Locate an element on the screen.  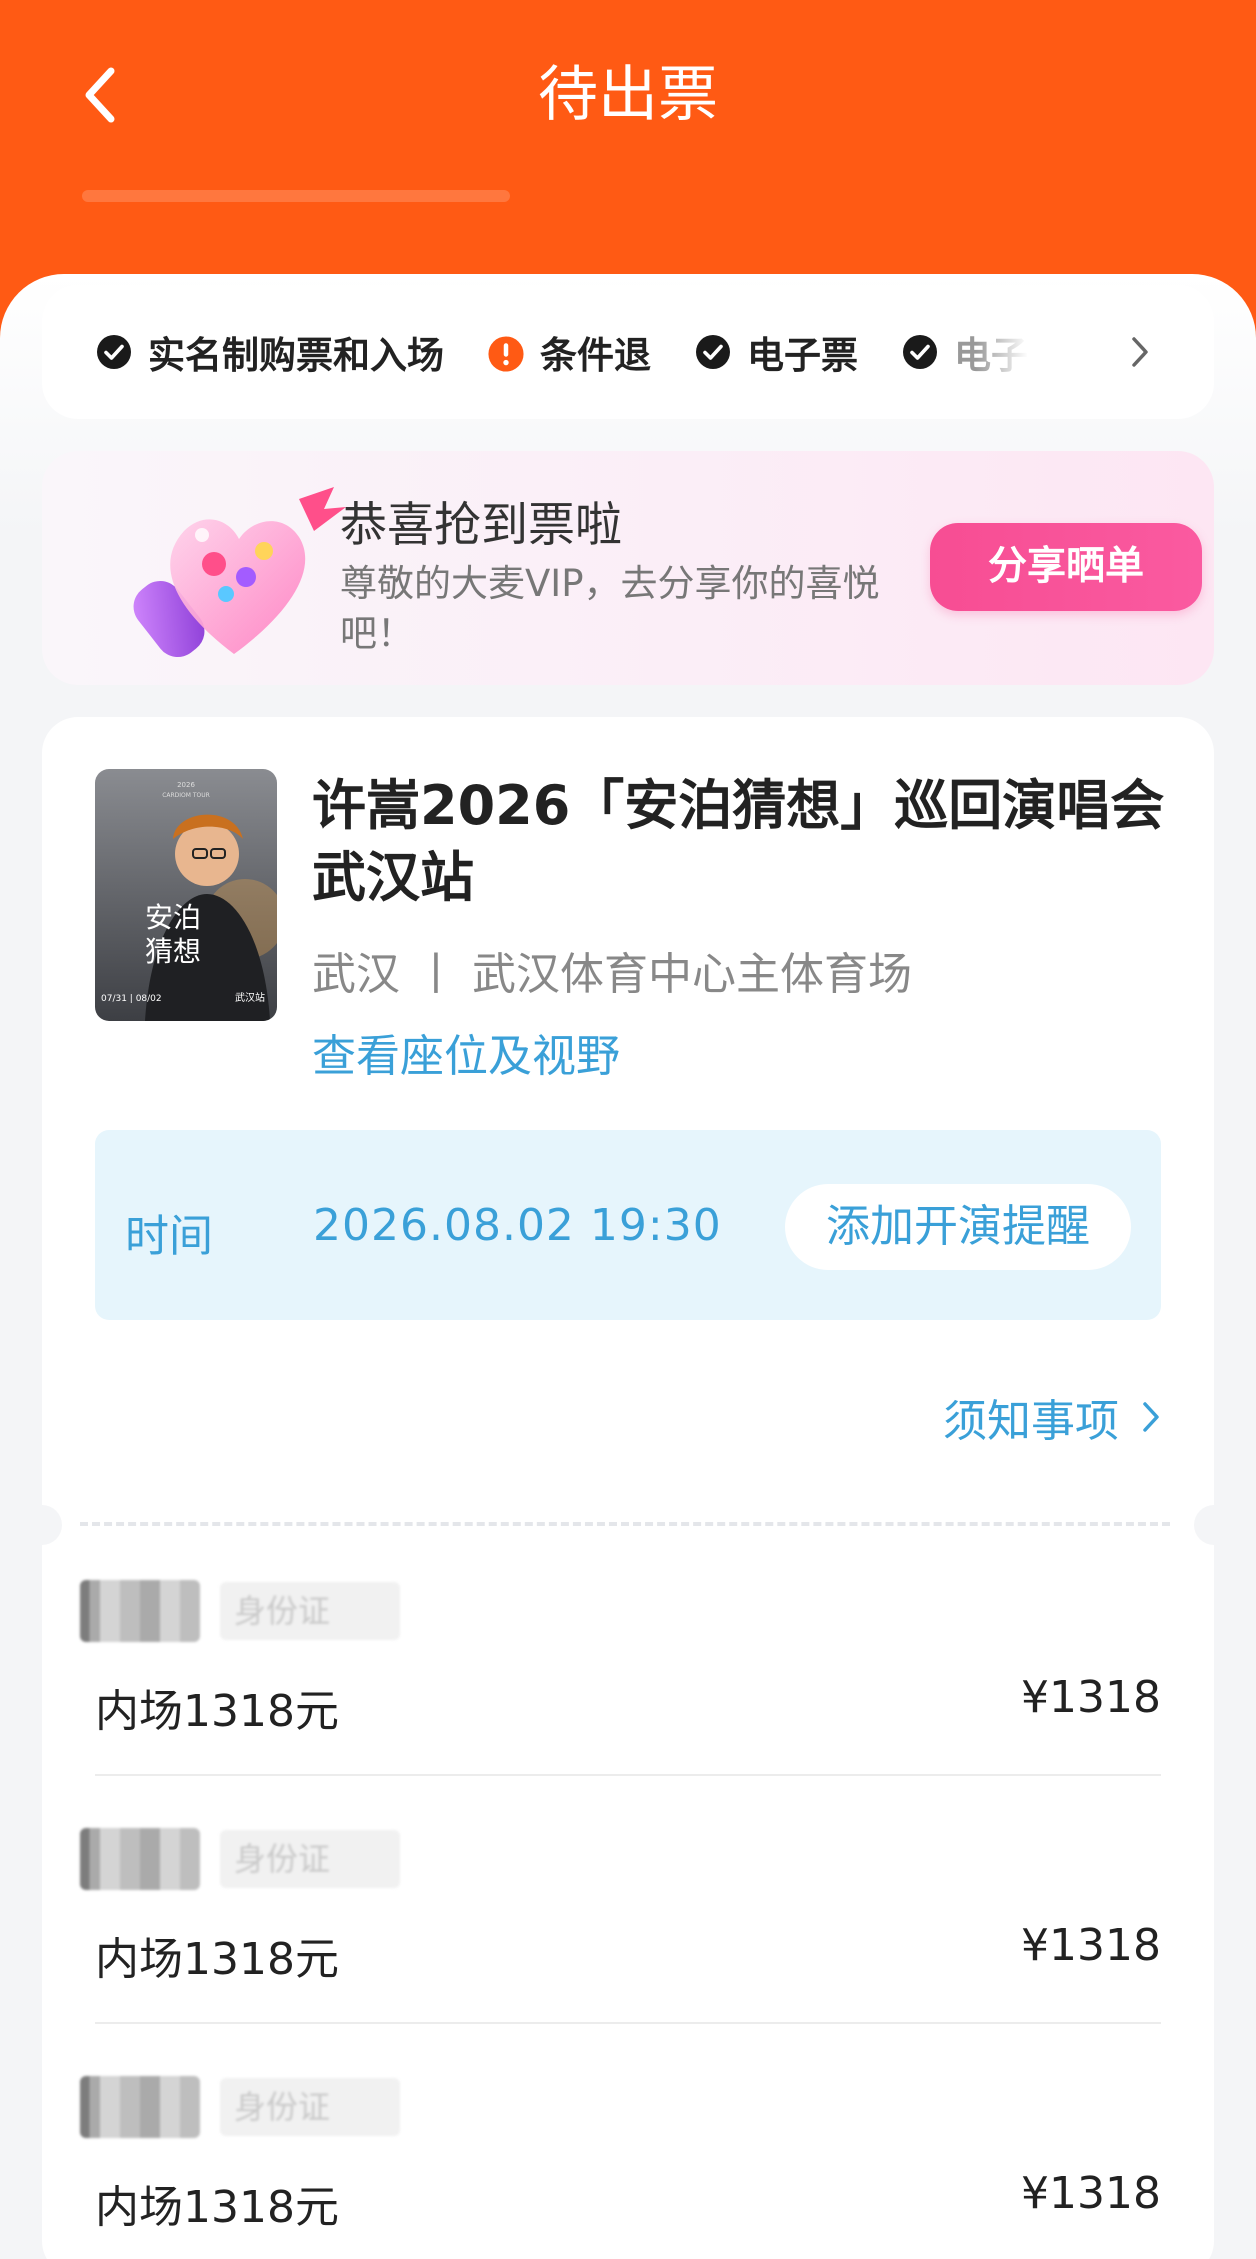
show-time-box: 时间 2026.08.02 19:30 添加开演提醒 is located at coordinates (628, 1225).